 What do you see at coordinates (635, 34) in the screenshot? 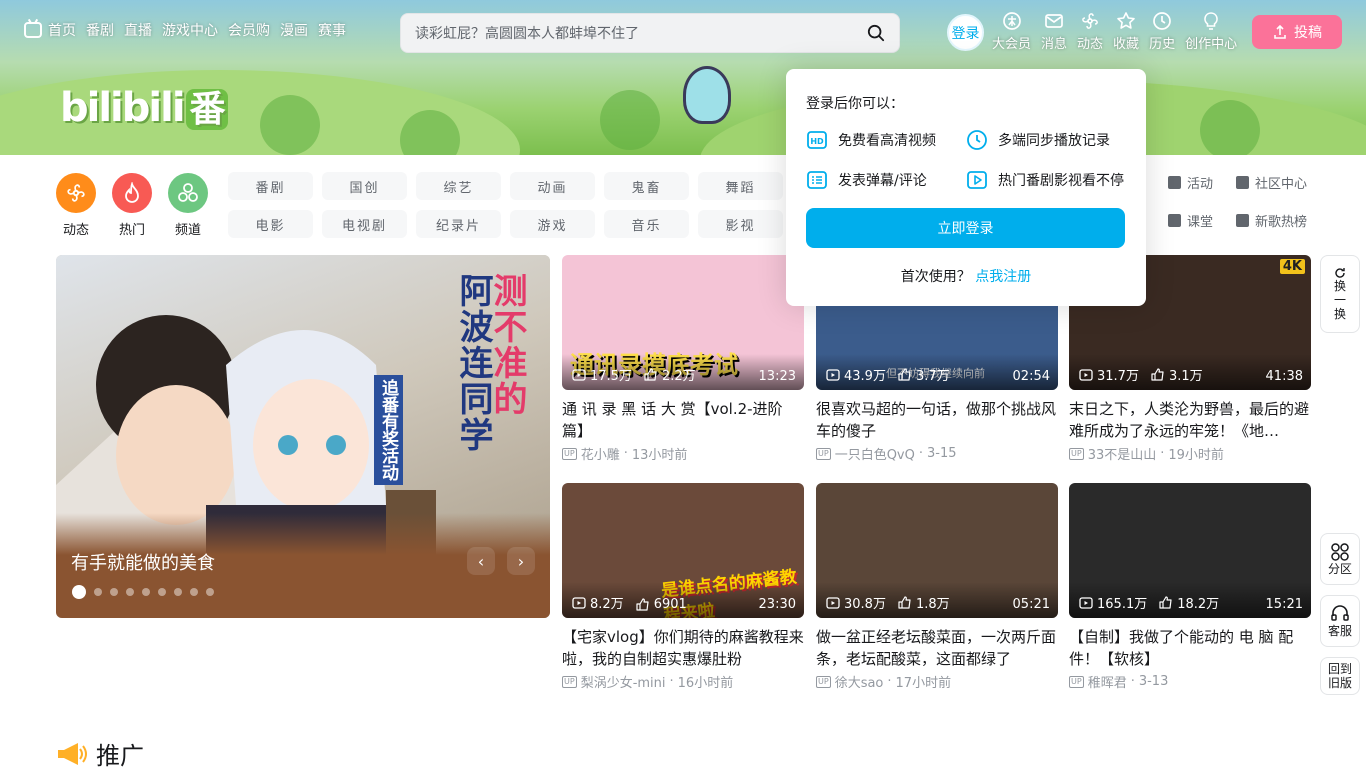
I see `search-input` at bounding box center [635, 34].